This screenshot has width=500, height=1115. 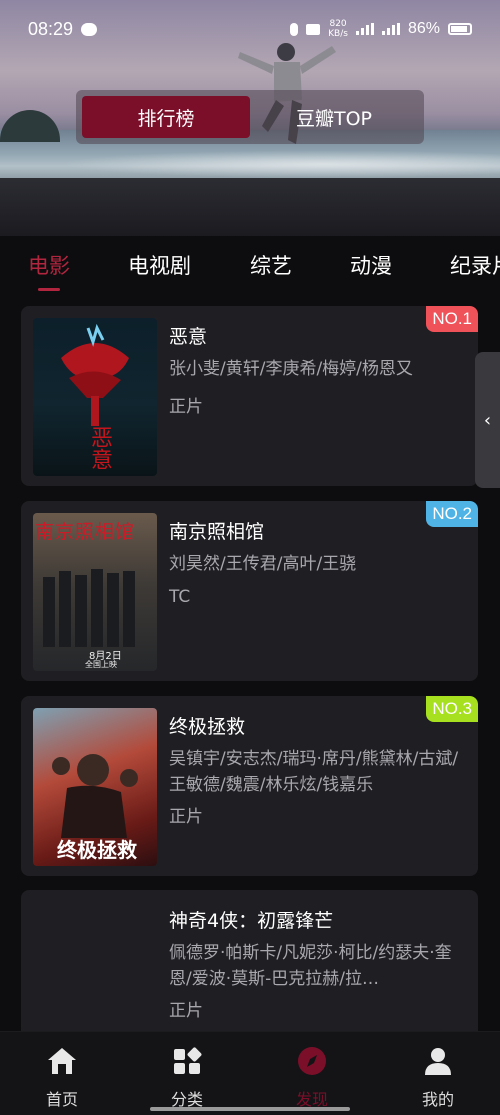 I want to click on battery-icon, so click(x=460, y=29).